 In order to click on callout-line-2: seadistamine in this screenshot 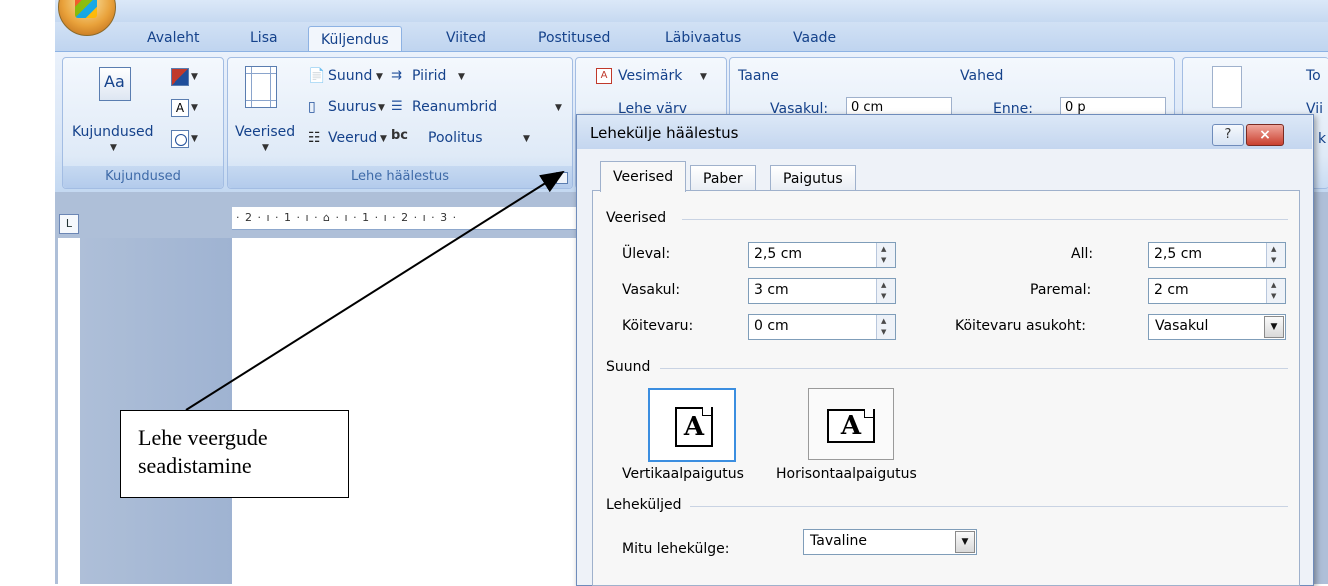, I will do `click(195, 465)`.